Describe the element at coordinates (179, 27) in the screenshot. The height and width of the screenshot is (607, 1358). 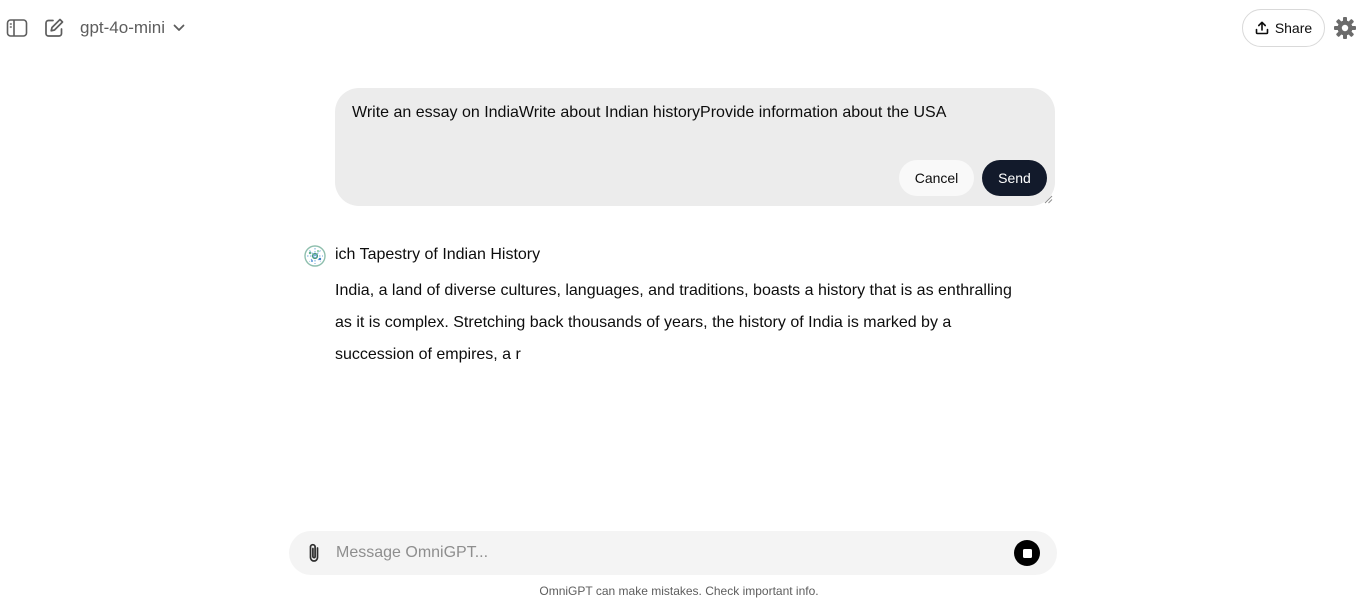
I see `chevron-down-icon` at that location.